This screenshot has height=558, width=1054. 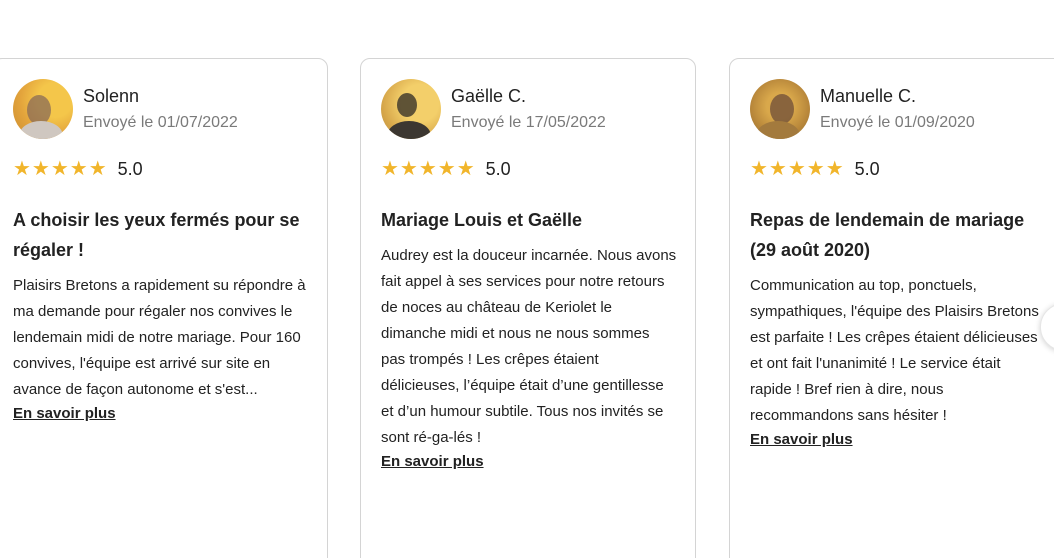 I want to click on reviewer-name: Gaëlle C., so click(x=489, y=96).